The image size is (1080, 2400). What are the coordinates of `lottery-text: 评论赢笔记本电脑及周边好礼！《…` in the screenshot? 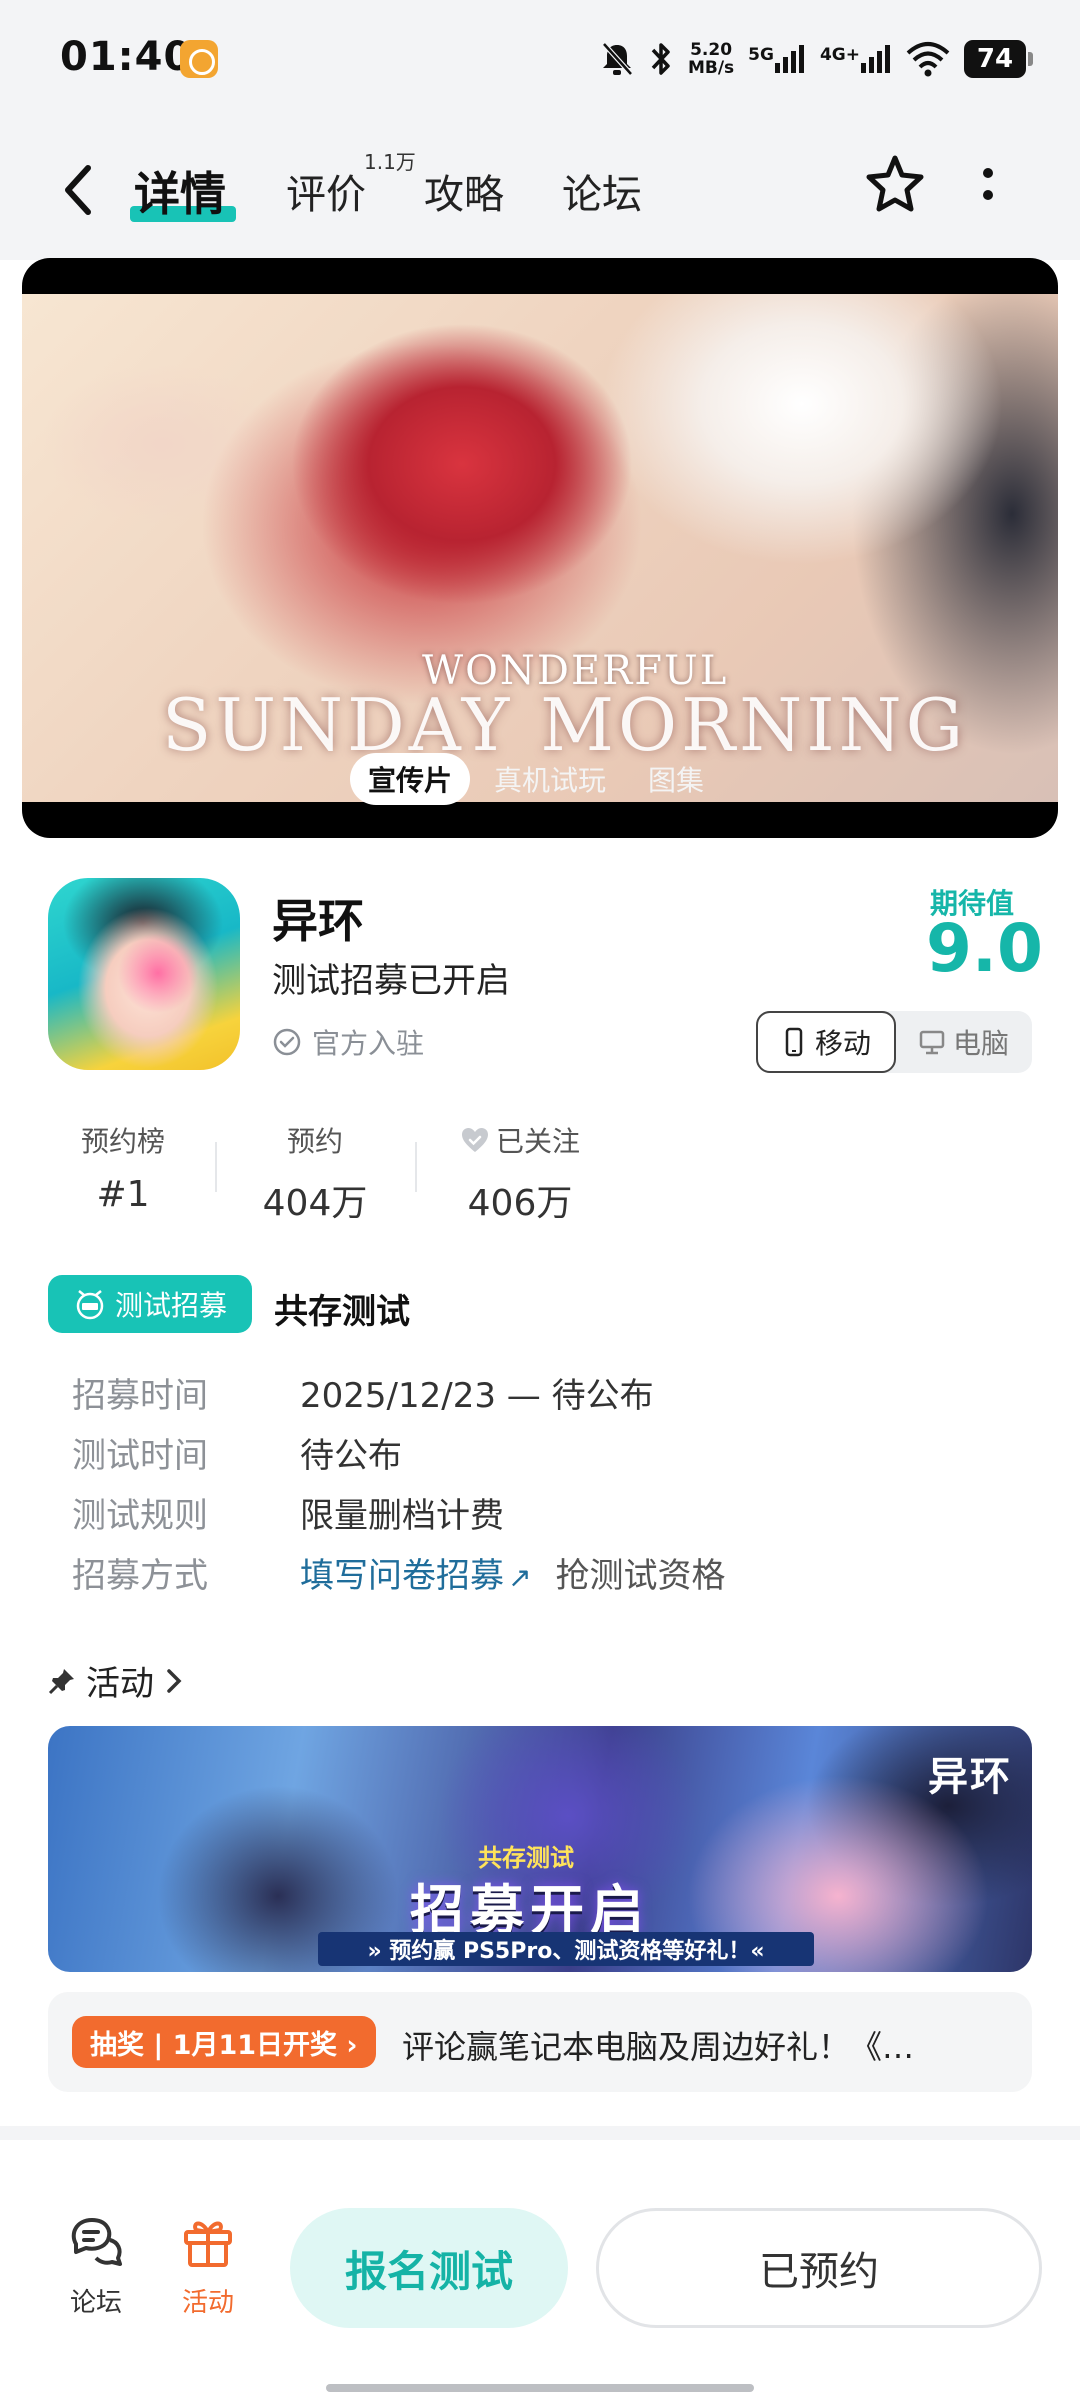 It's located at (658, 2047).